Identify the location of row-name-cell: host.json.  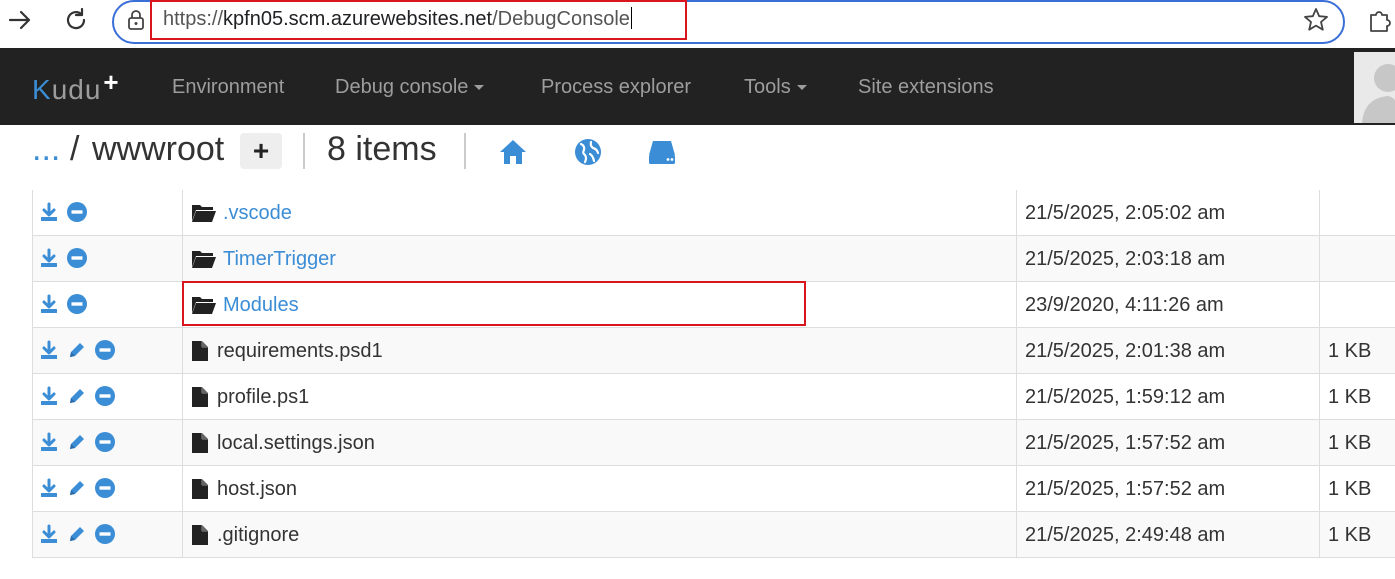
(600, 489).